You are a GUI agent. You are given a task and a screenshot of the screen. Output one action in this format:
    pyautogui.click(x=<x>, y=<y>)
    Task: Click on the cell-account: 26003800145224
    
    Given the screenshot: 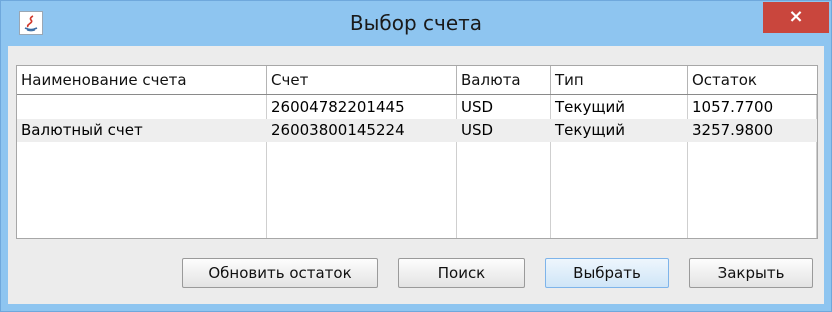 What is the action you would take?
    pyautogui.click(x=338, y=130)
    